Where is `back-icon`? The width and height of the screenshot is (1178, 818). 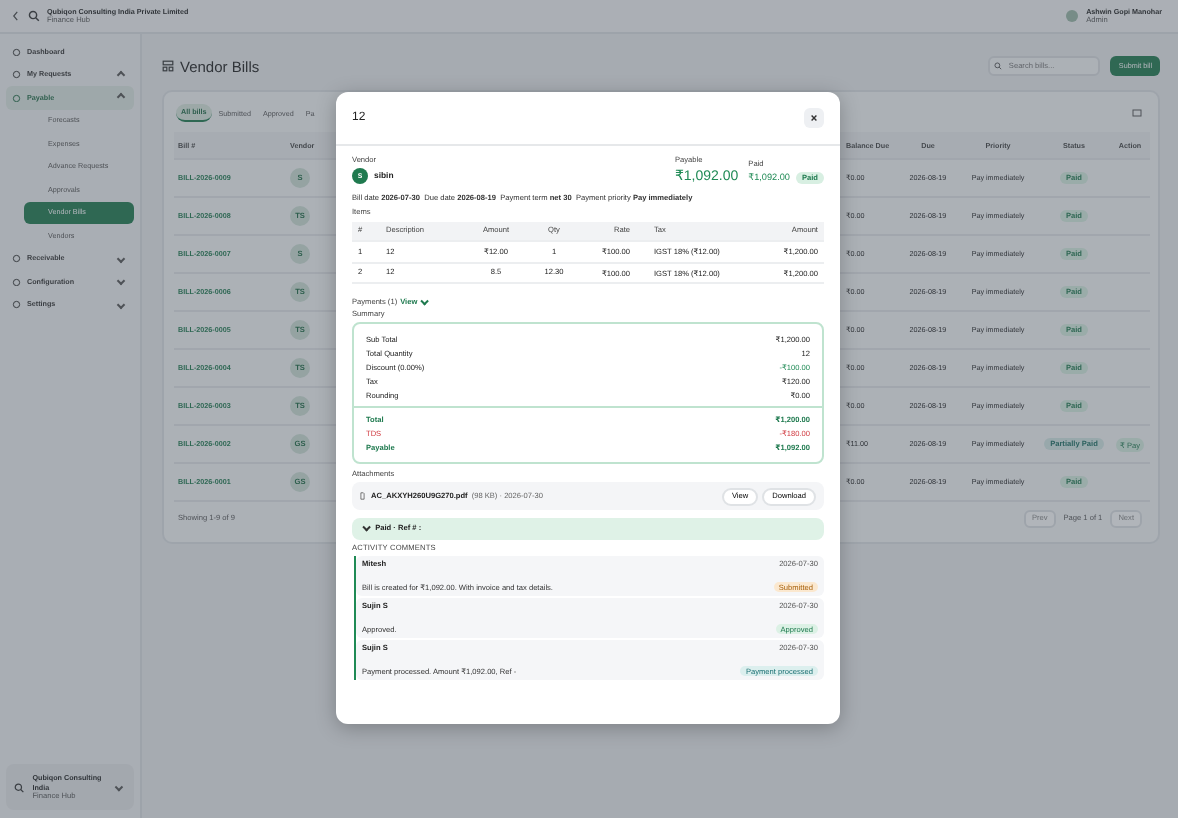
back-icon is located at coordinates (15, 16).